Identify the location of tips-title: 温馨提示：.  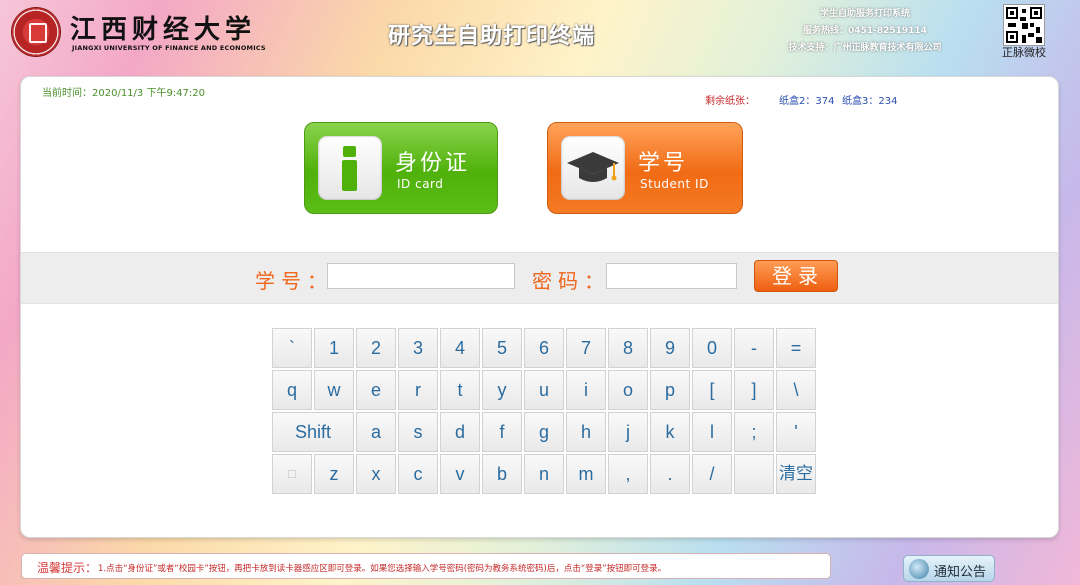
(67, 568).